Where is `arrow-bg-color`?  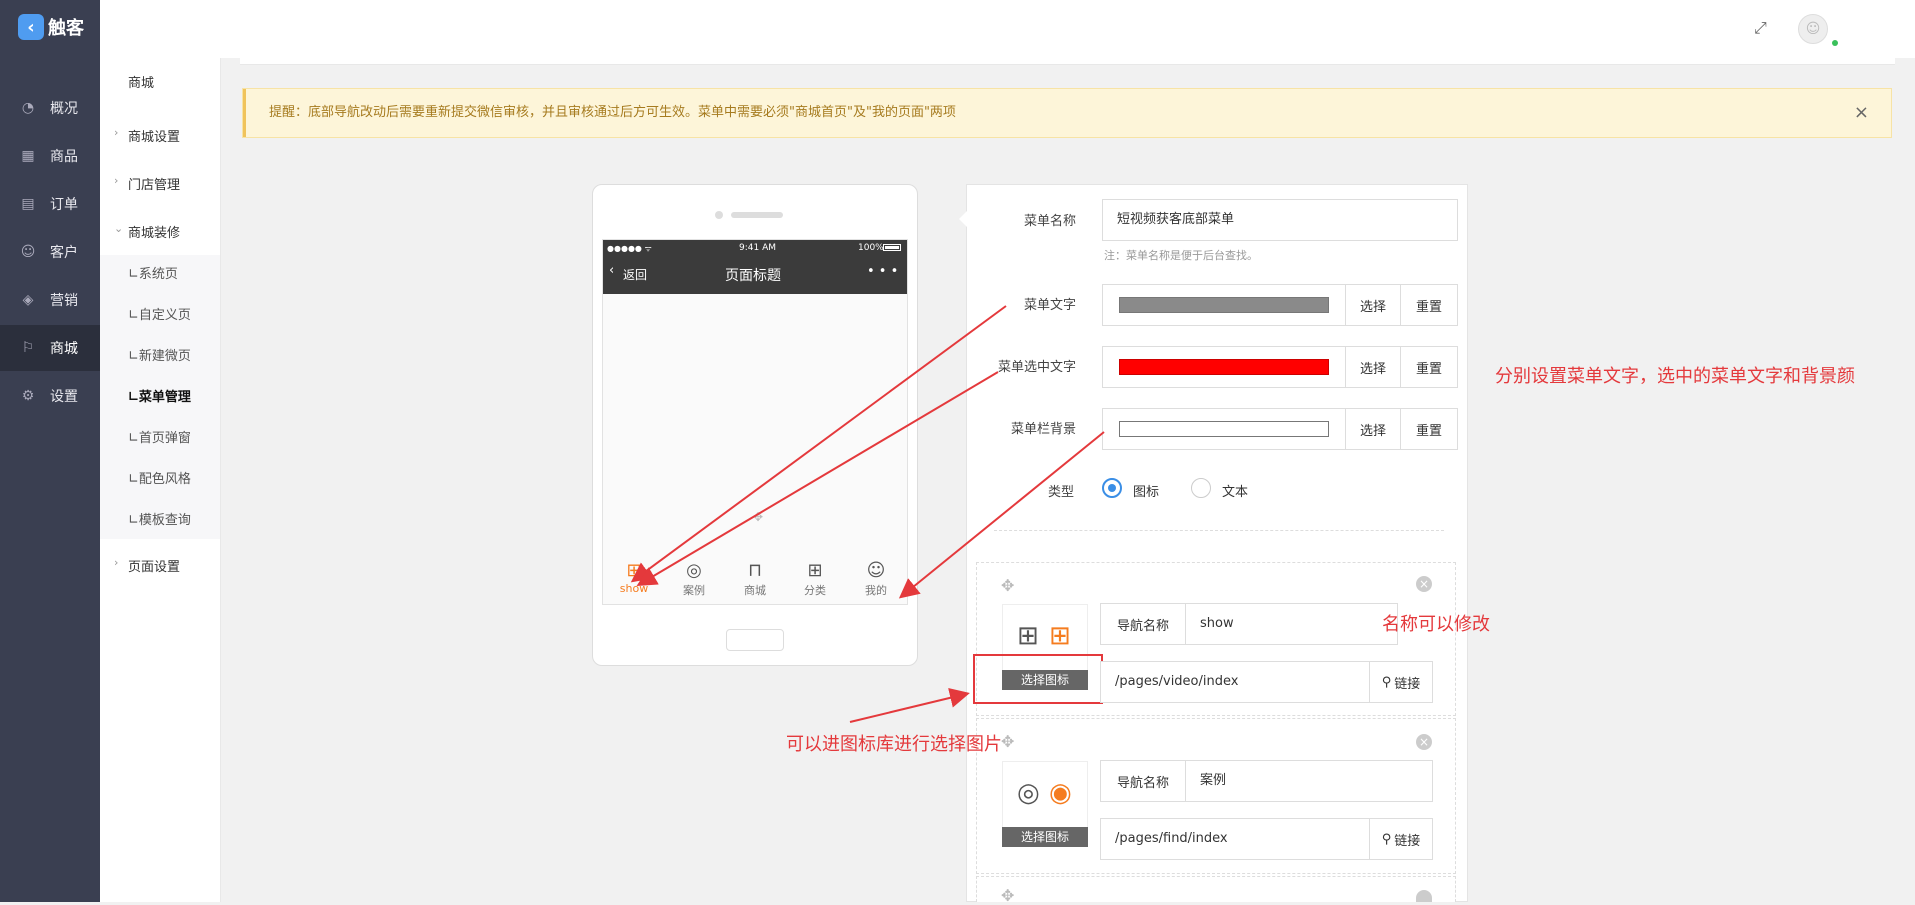 arrow-bg-color is located at coordinates (1001, 515).